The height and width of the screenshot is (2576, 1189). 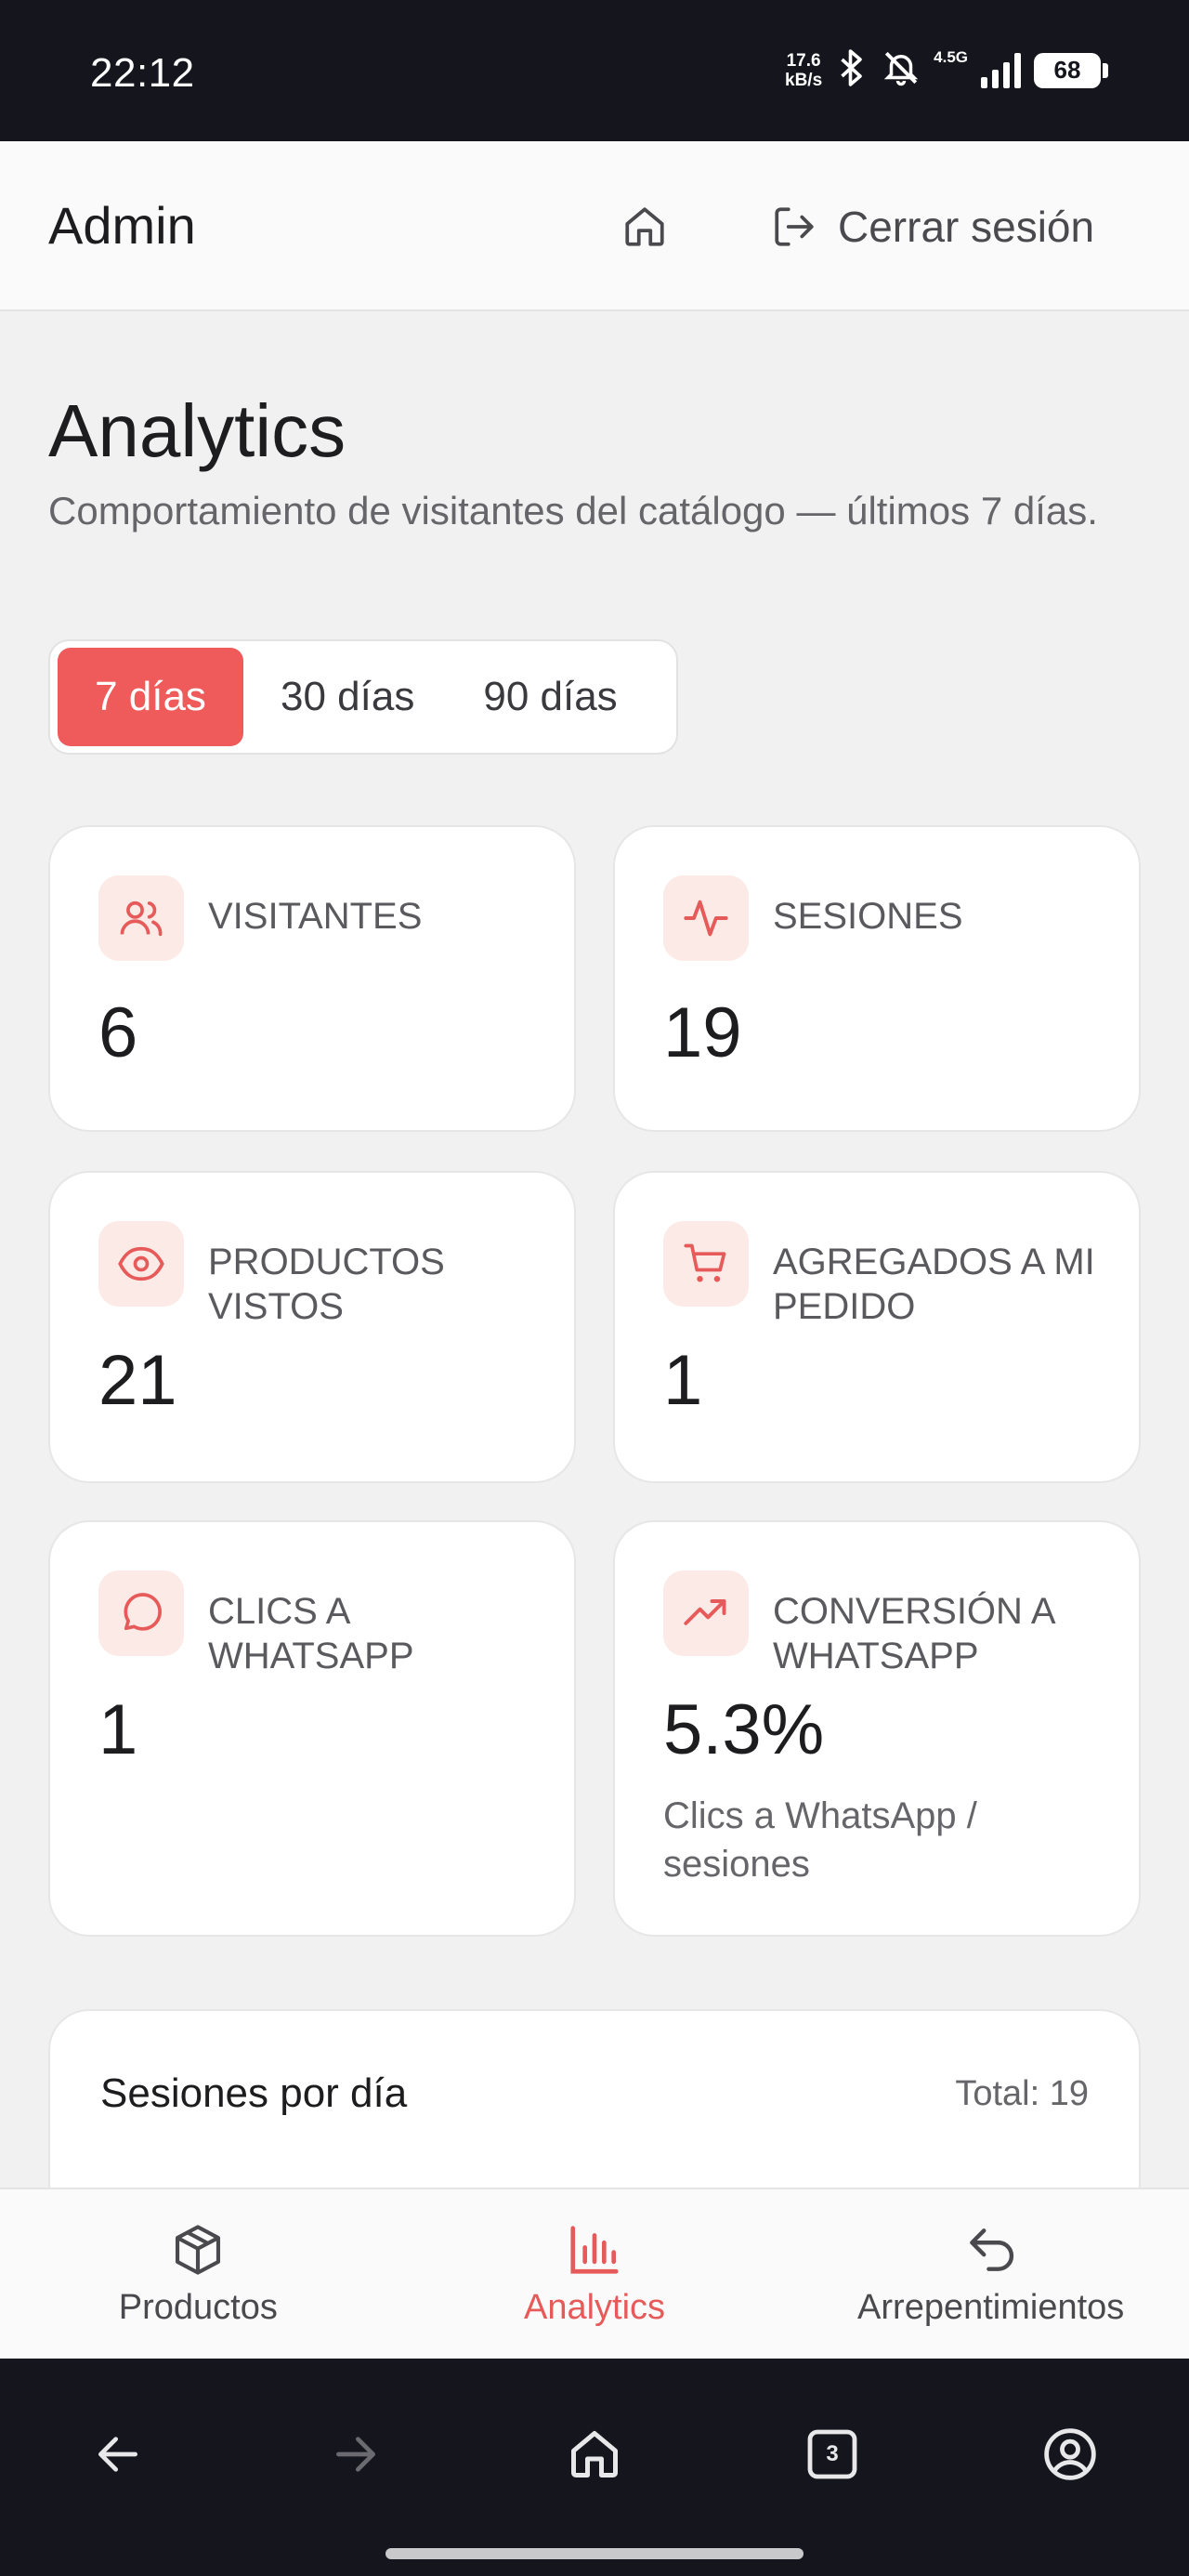 What do you see at coordinates (934, 1284) in the screenshot?
I see `stat-label: Agregados a mi pedido` at bounding box center [934, 1284].